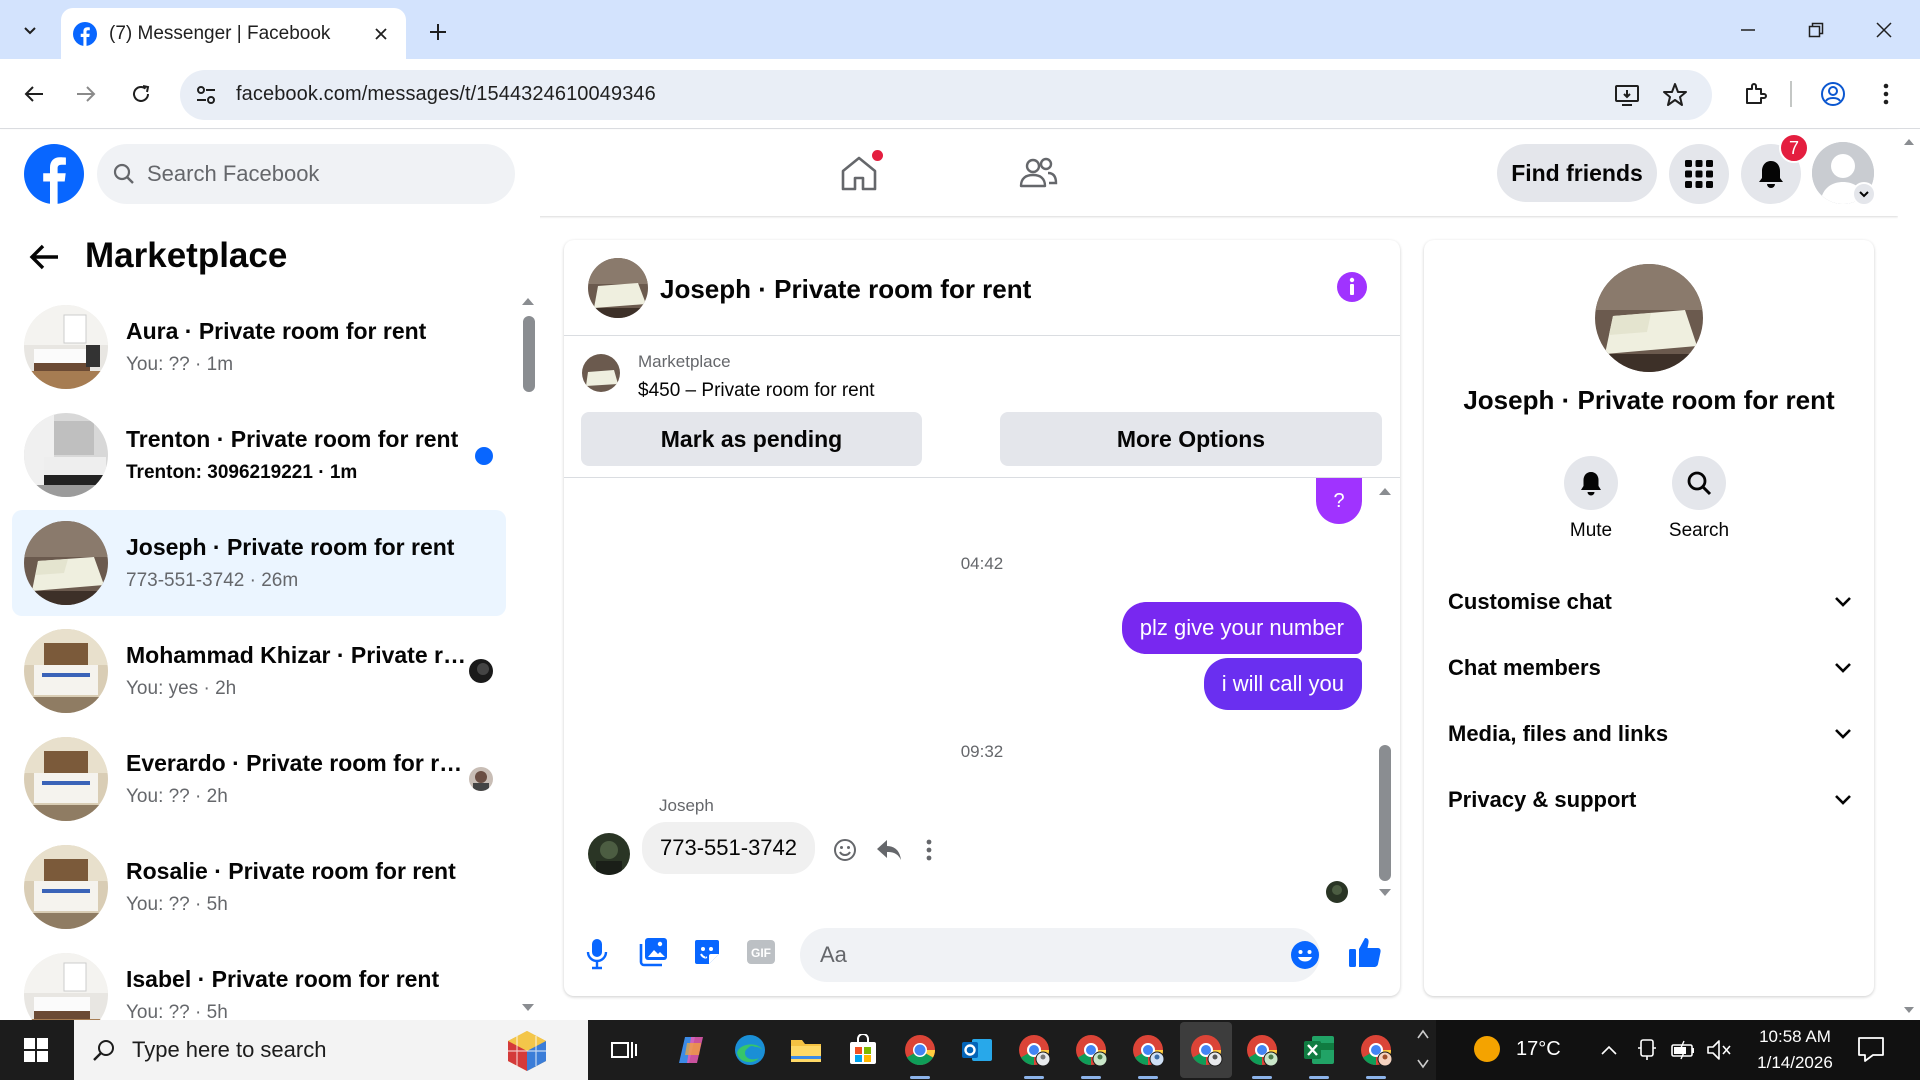 The image size is (1920, 1080). I want to click on chat-members-section: Chat members, so click(1650, 668).